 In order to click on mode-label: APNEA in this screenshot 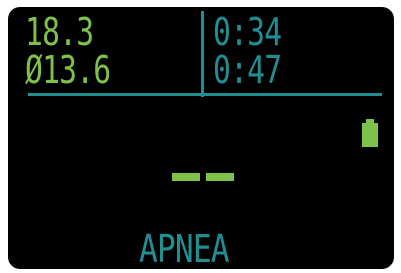, I will do `click(184, 248)`.